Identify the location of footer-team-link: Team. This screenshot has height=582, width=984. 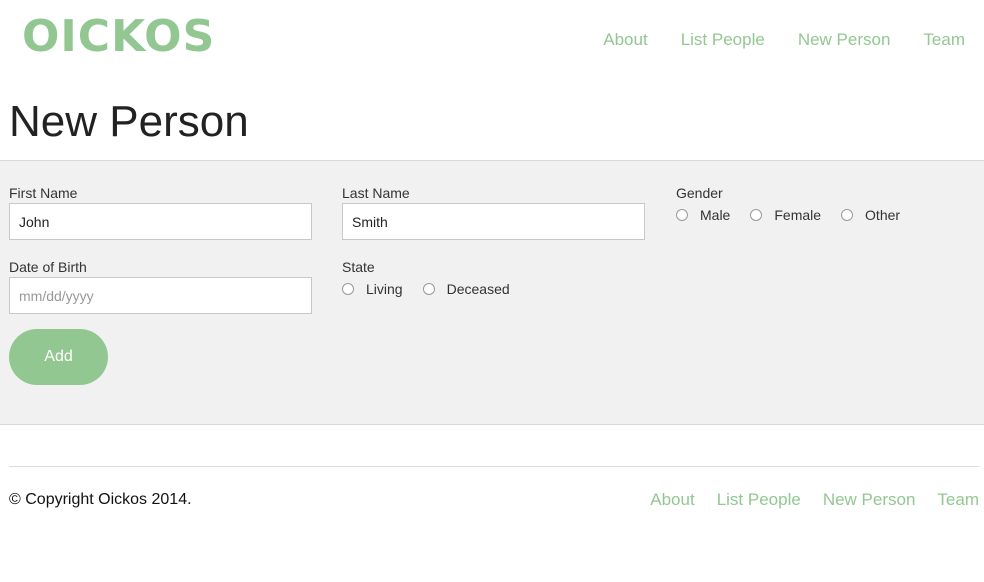
(958, 500).